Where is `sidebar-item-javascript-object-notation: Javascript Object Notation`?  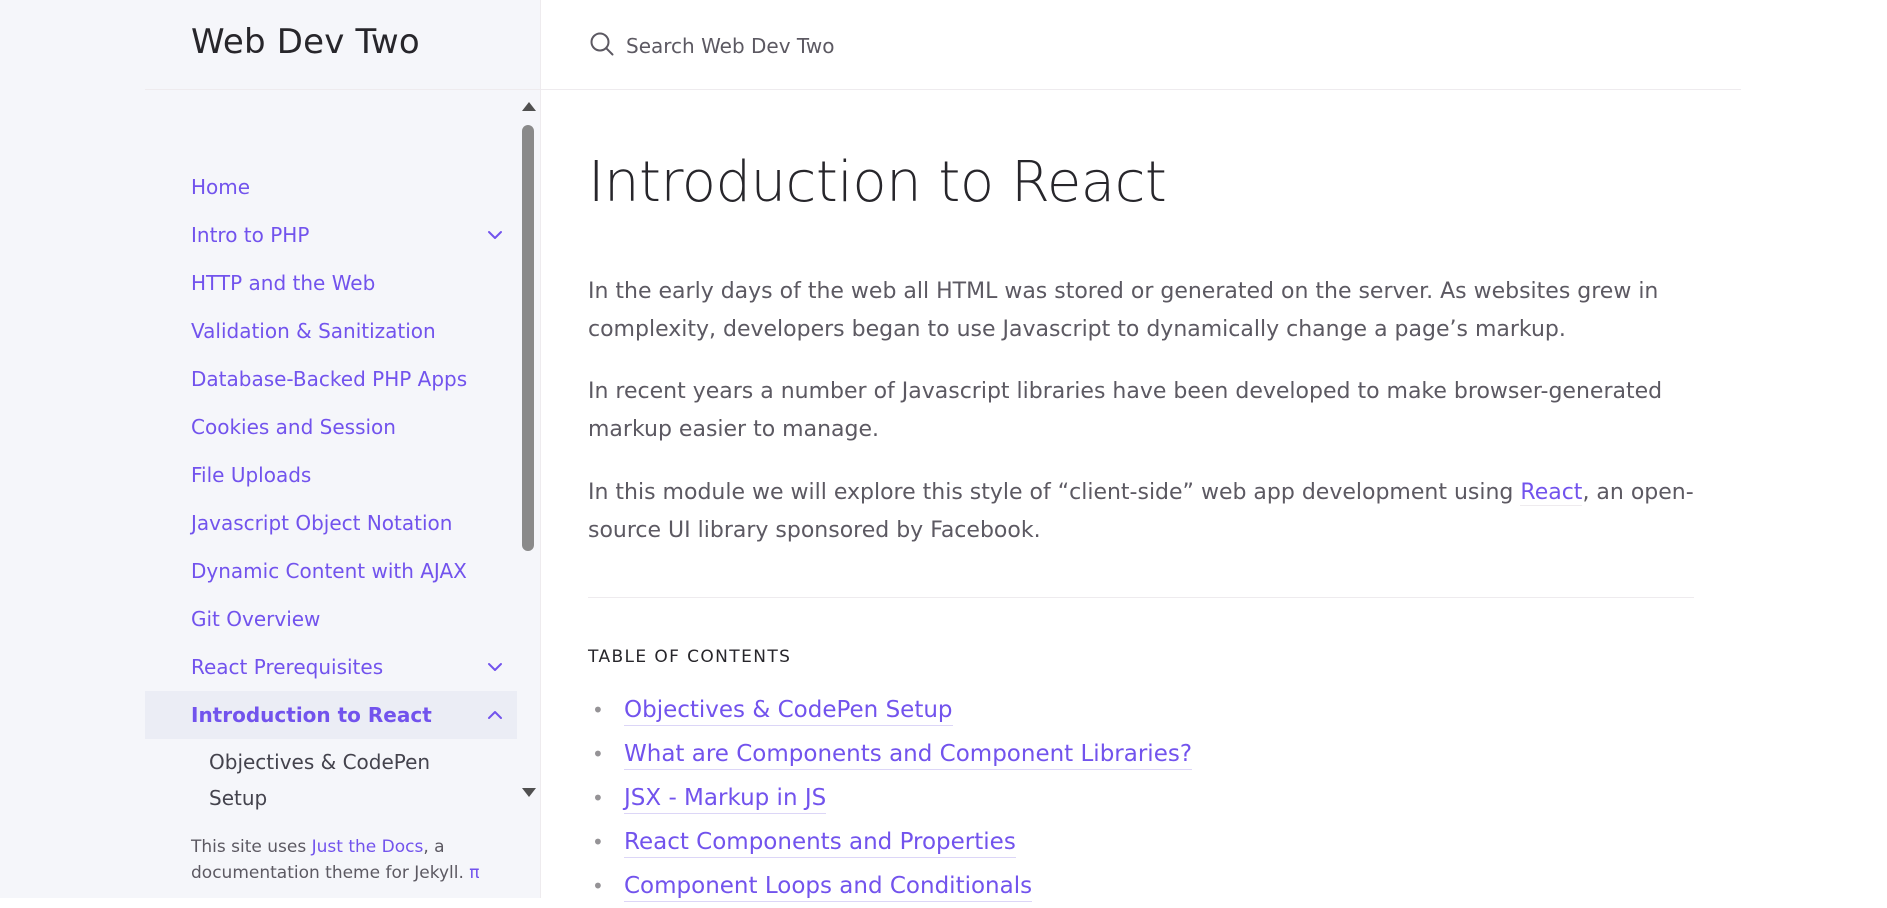 sidebar-item-javascript-object-notation: Javascript Object Notation is located at coordinates (331, 523).